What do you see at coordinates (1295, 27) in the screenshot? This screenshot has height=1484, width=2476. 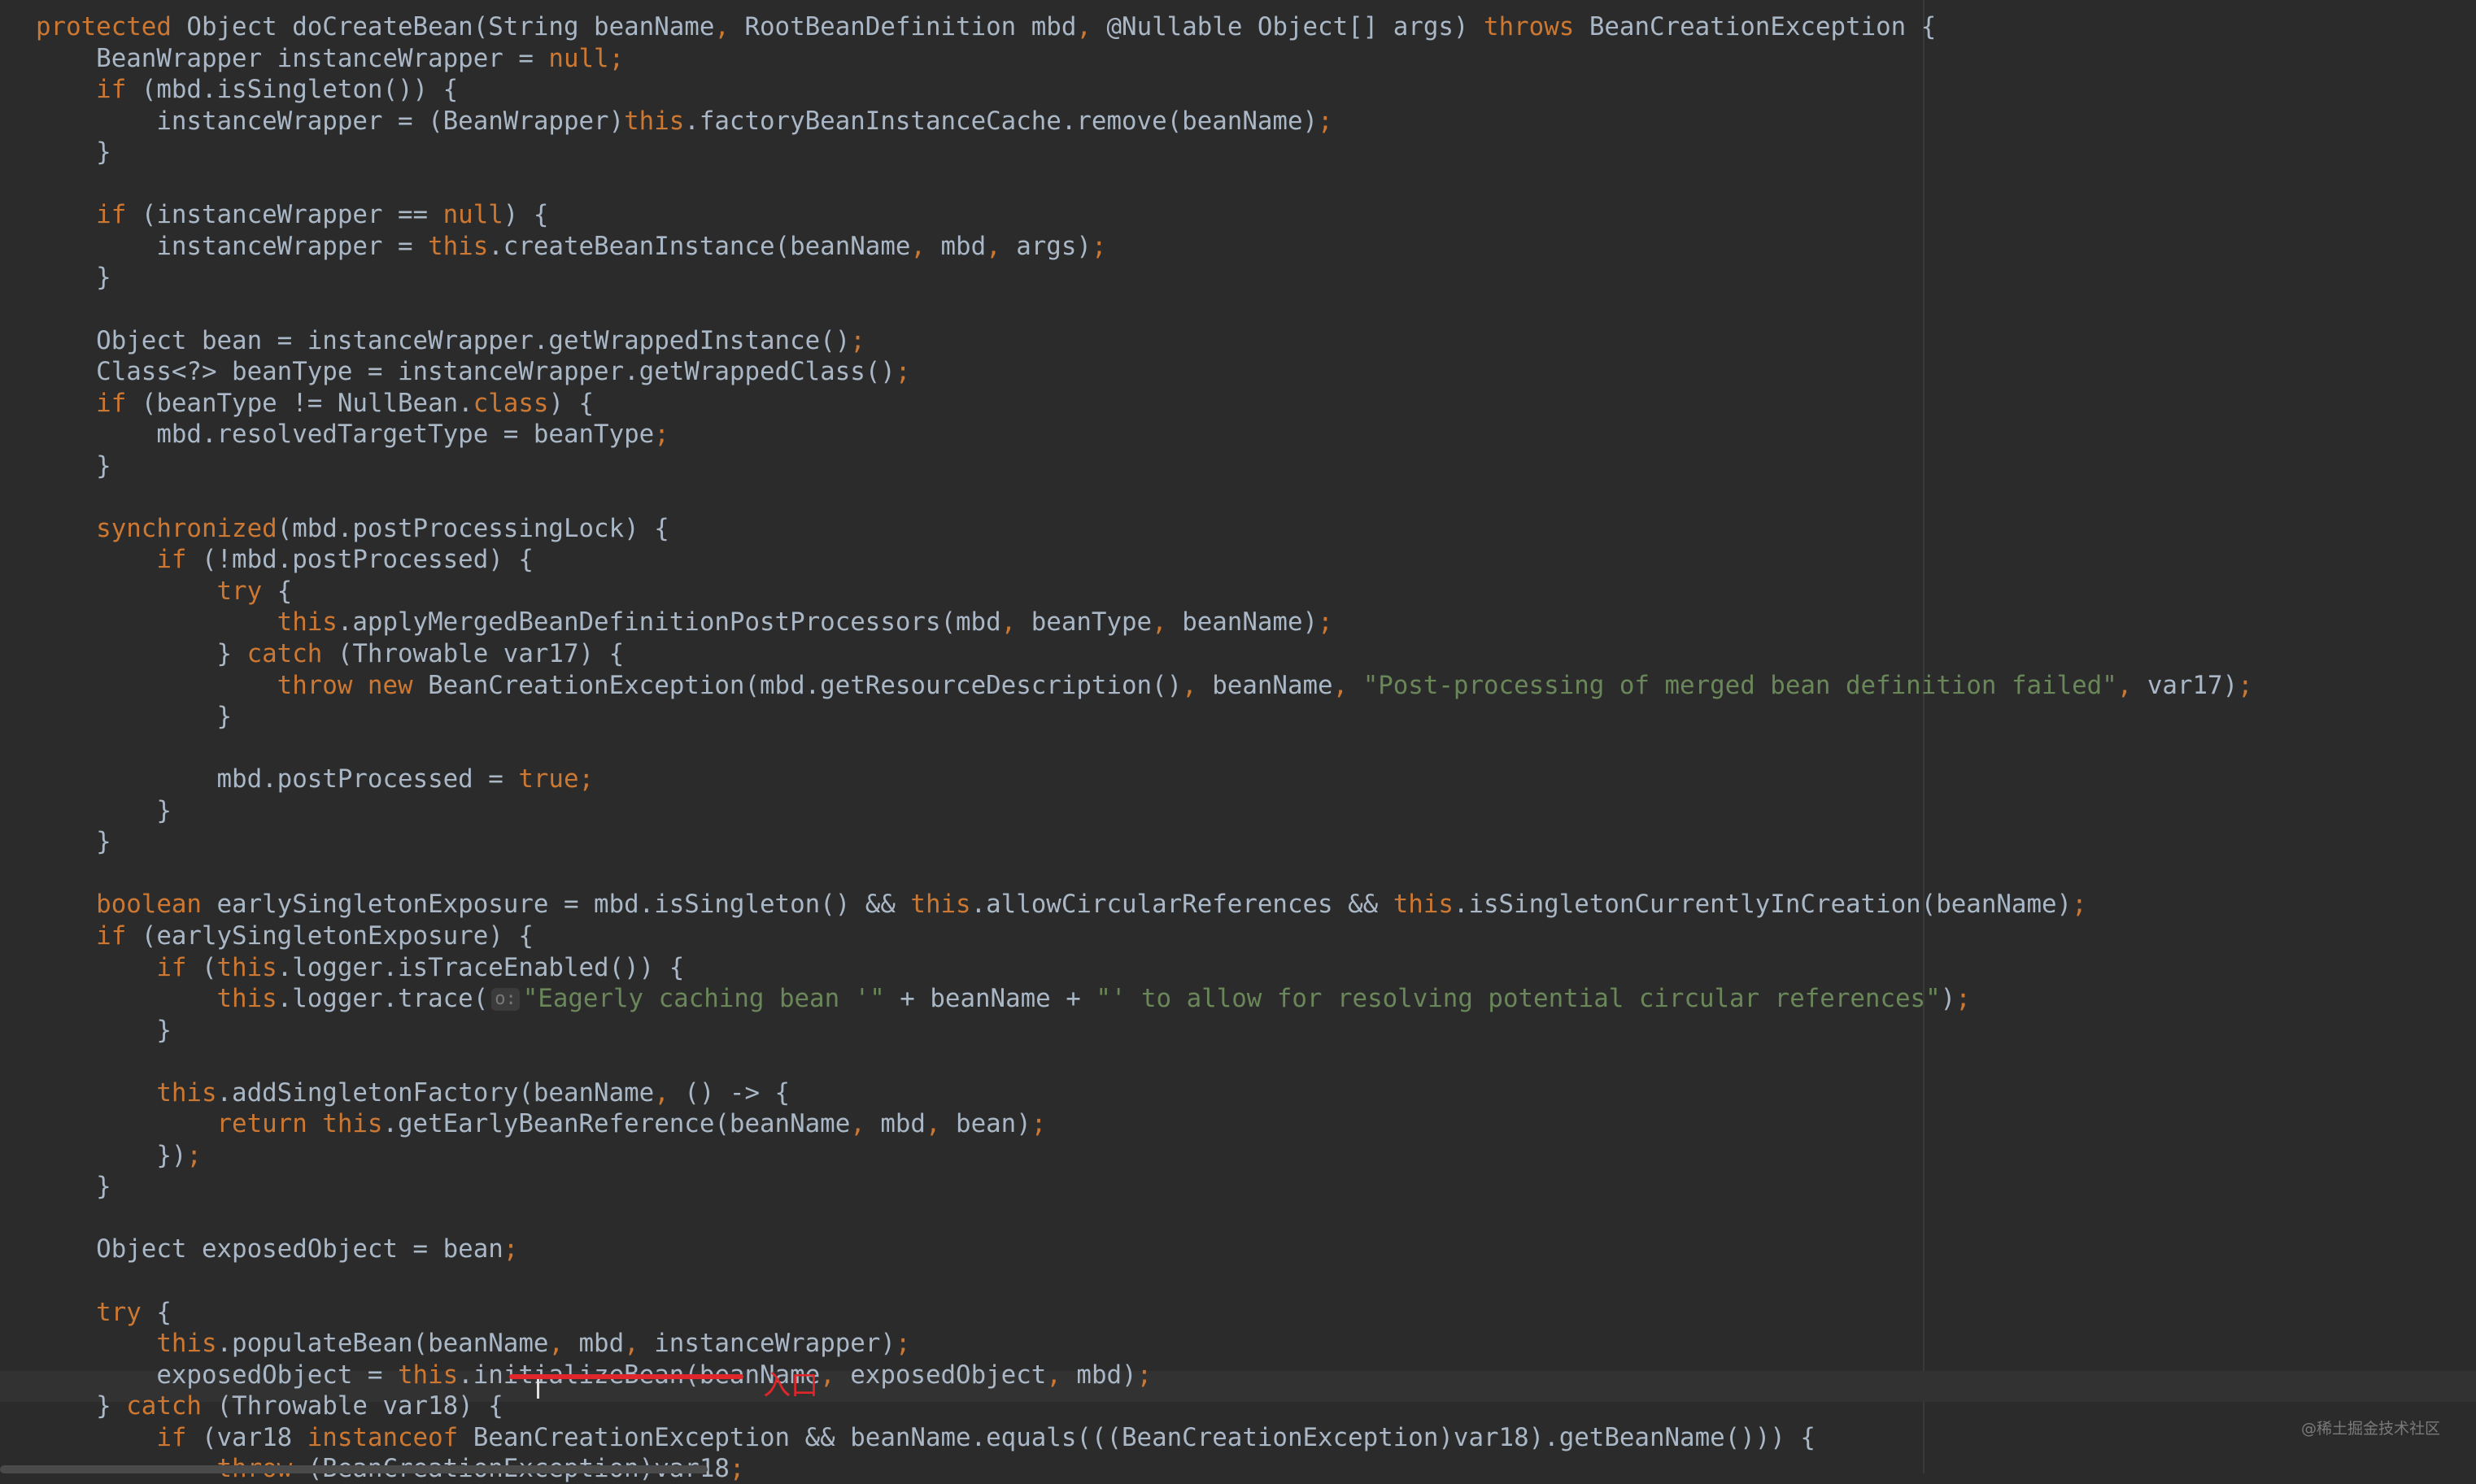 I see `code-token: @Nullable Object[] args)` at bounding box center [1295, 27].